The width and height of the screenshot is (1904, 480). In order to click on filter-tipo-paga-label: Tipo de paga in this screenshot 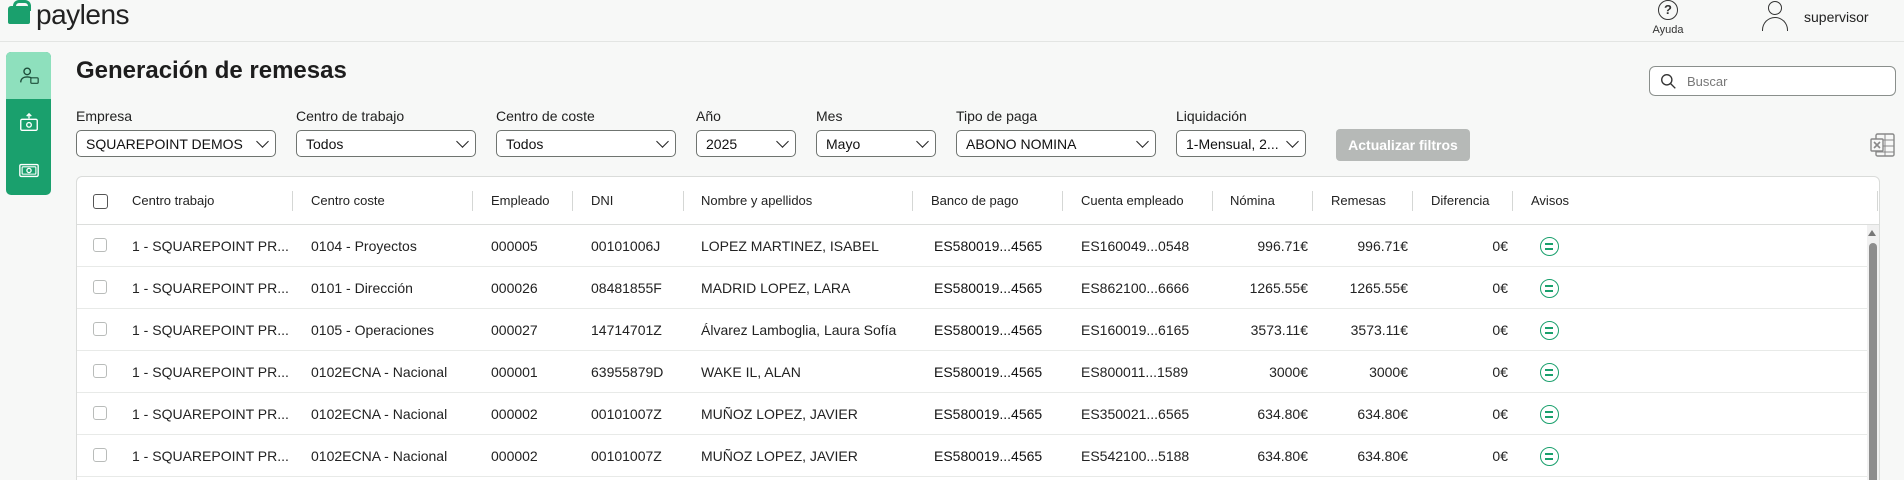, I will do `click(997, 116)`.